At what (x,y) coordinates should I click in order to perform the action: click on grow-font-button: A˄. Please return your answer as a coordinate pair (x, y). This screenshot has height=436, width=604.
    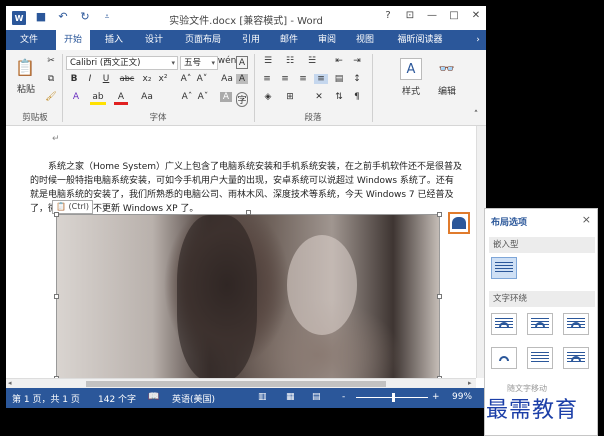
    Looking at the image, I should click on (186, 79).